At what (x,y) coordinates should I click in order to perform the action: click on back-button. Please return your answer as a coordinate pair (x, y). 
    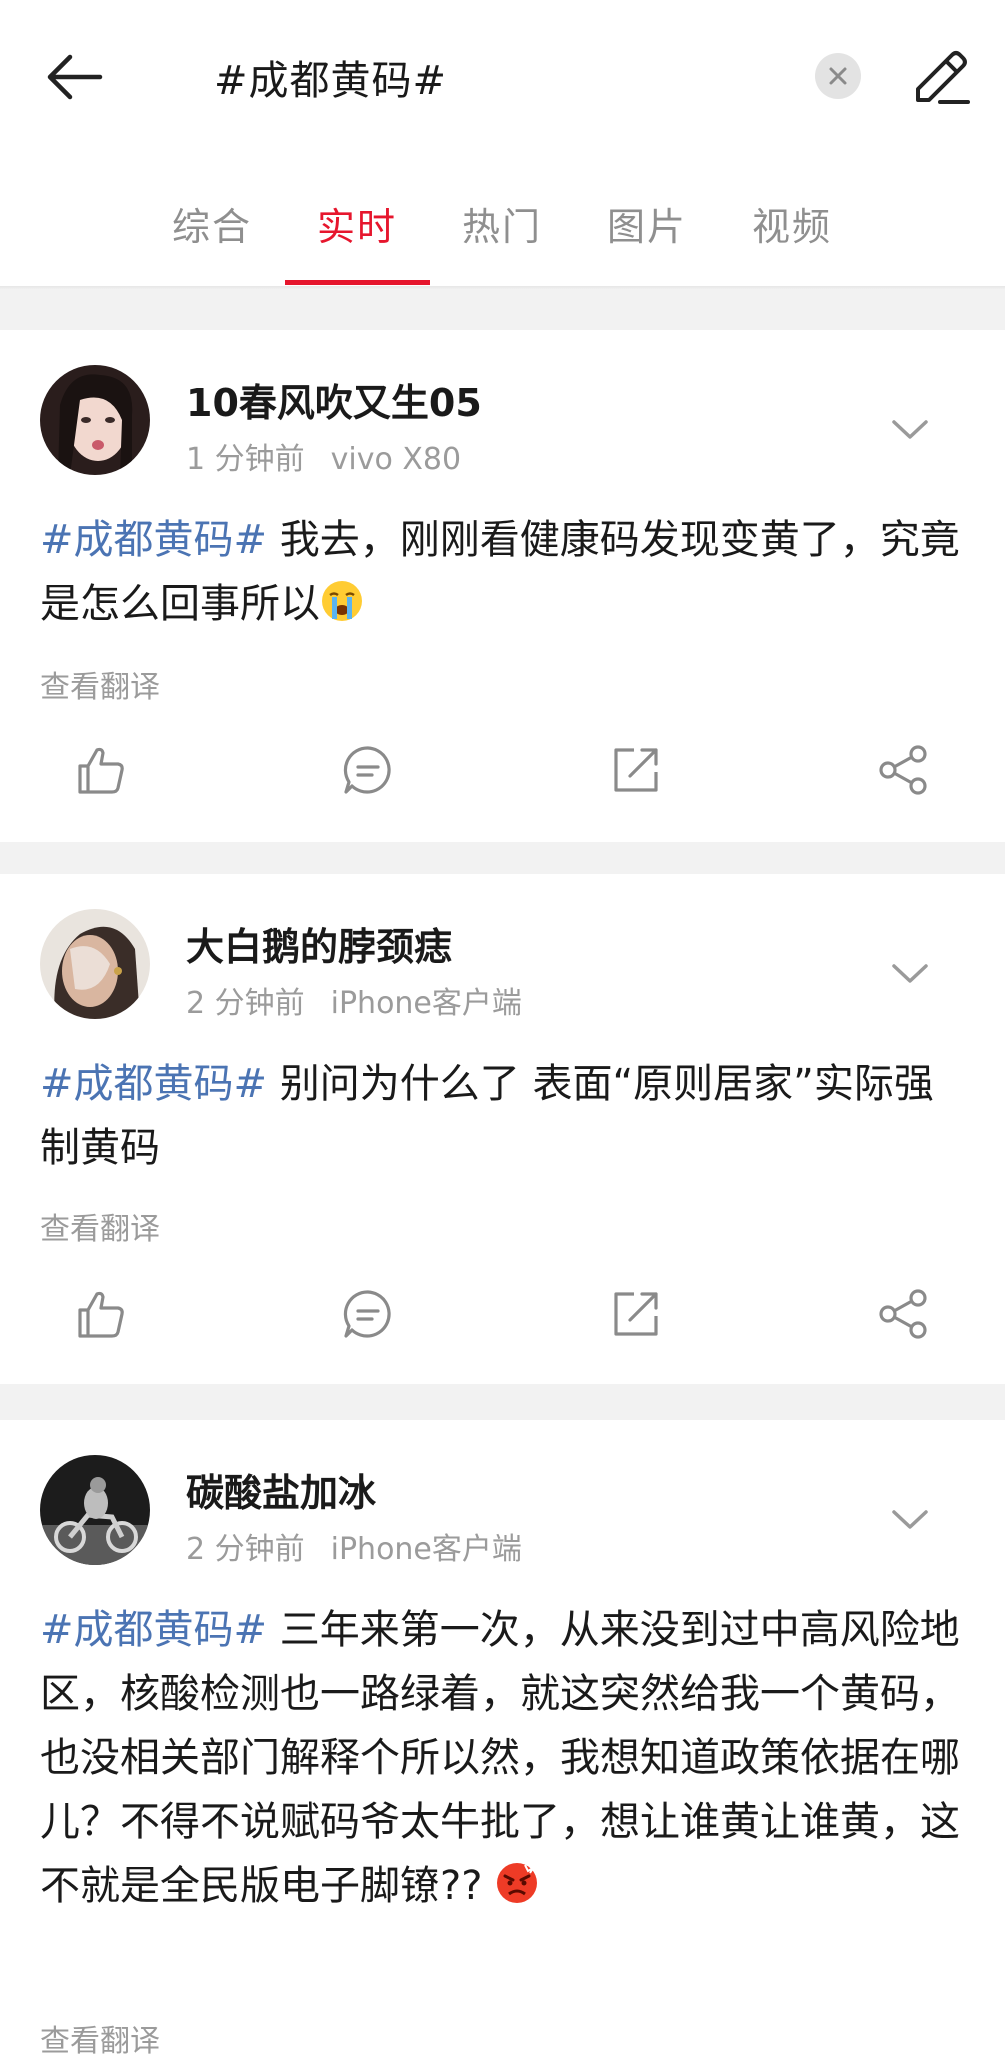
    Looking at the image, I should click on (75, 77).